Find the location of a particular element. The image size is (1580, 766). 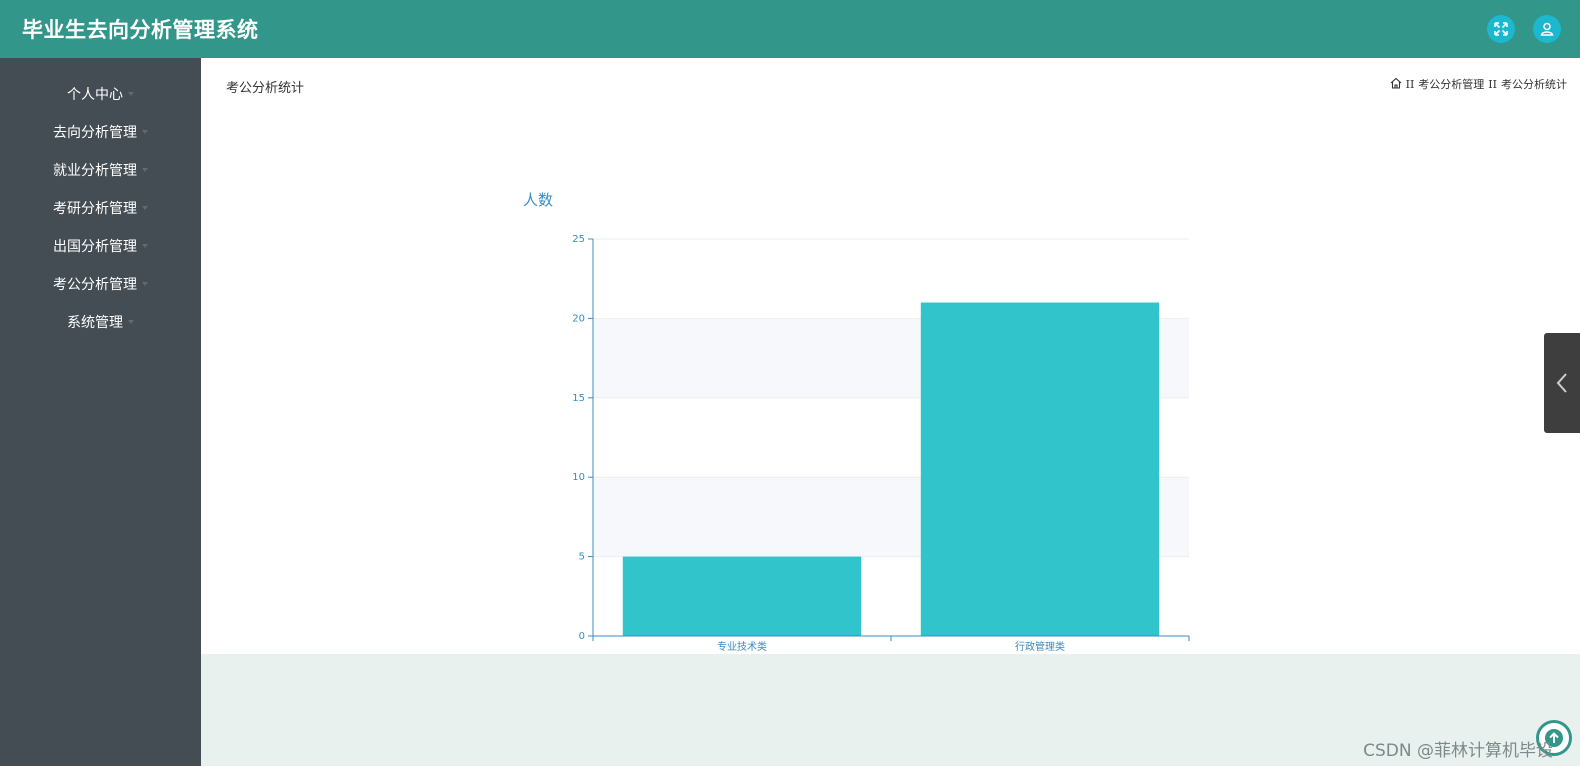

sidebar-item-destination-analysis: 去向分析管理 is located at coordinates (100, 132).